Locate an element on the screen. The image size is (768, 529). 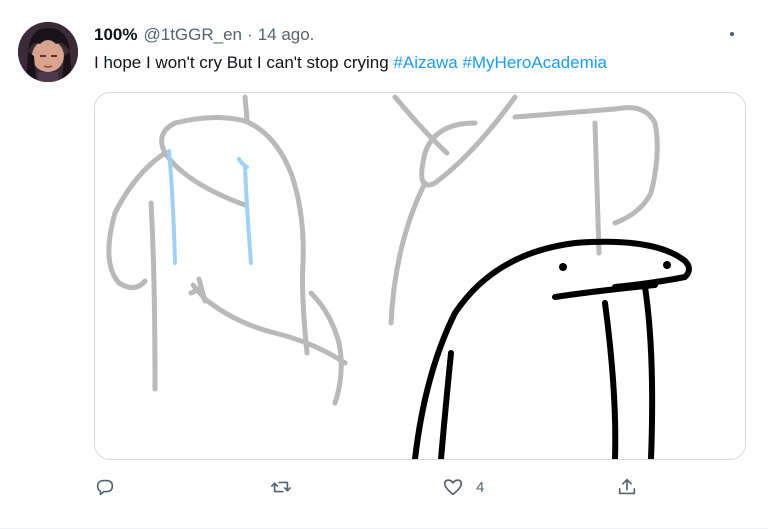
avatar-image is located at coordinates (48, 52).